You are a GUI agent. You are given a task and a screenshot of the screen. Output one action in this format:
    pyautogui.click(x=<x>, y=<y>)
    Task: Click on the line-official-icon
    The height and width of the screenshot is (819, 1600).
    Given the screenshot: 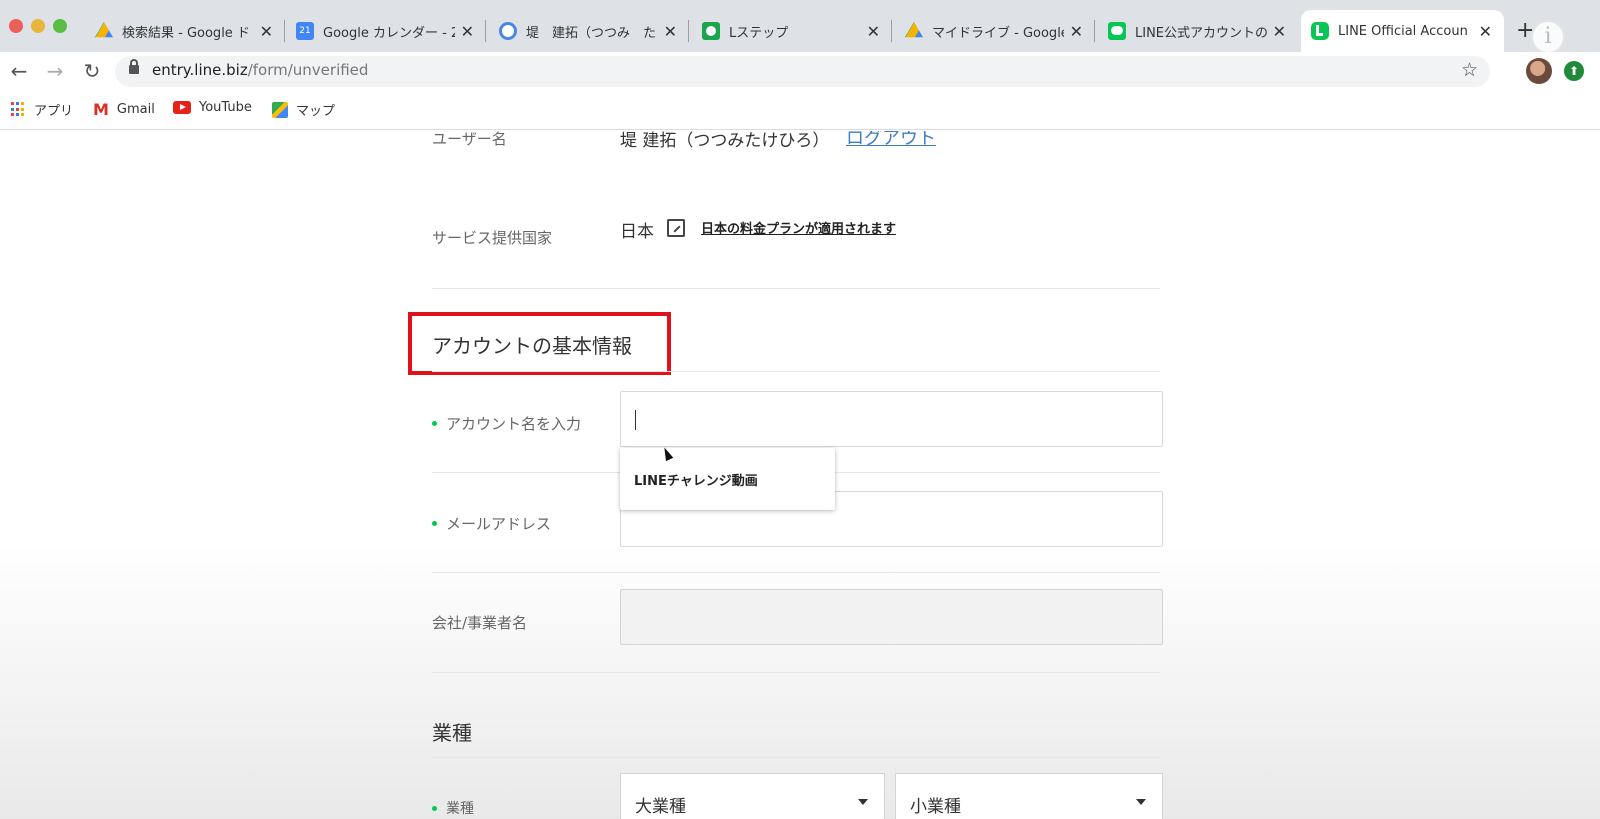 What is the action you would take?
    pyautogui.click(x=1320, y=31)
    